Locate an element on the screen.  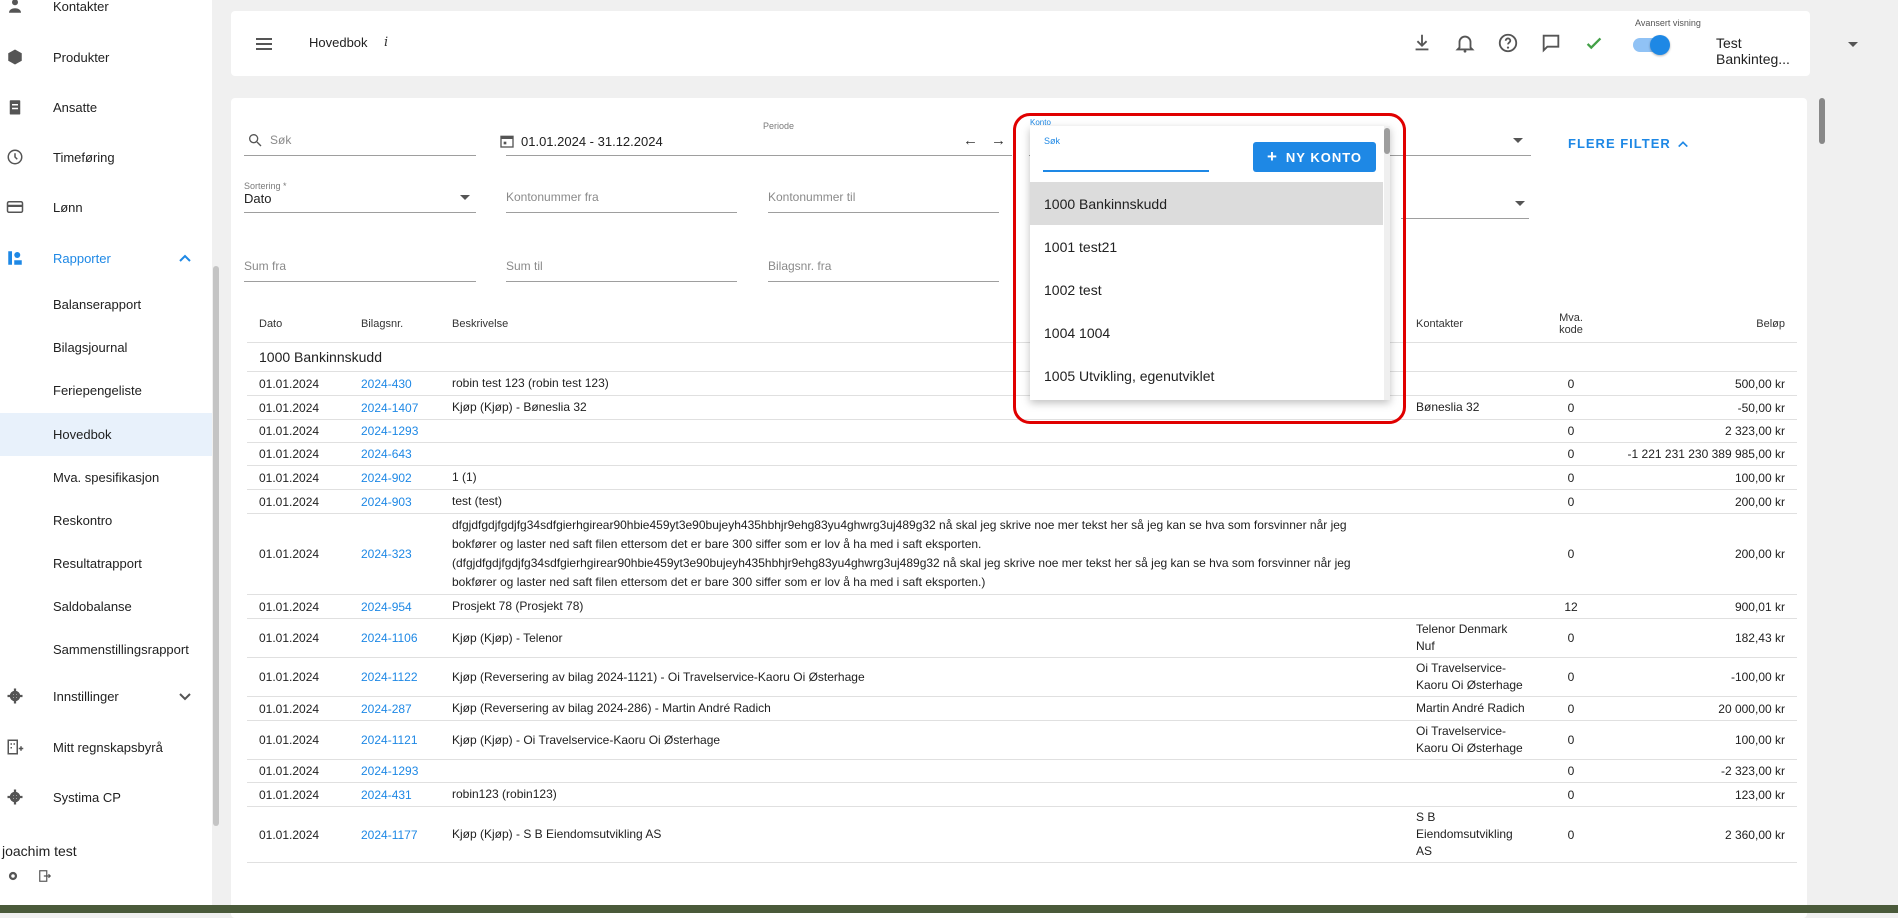
table-row: 01.01.2024 2024-902 1 (1) 0 100,00 kr is located at coordinates (1022, 477).